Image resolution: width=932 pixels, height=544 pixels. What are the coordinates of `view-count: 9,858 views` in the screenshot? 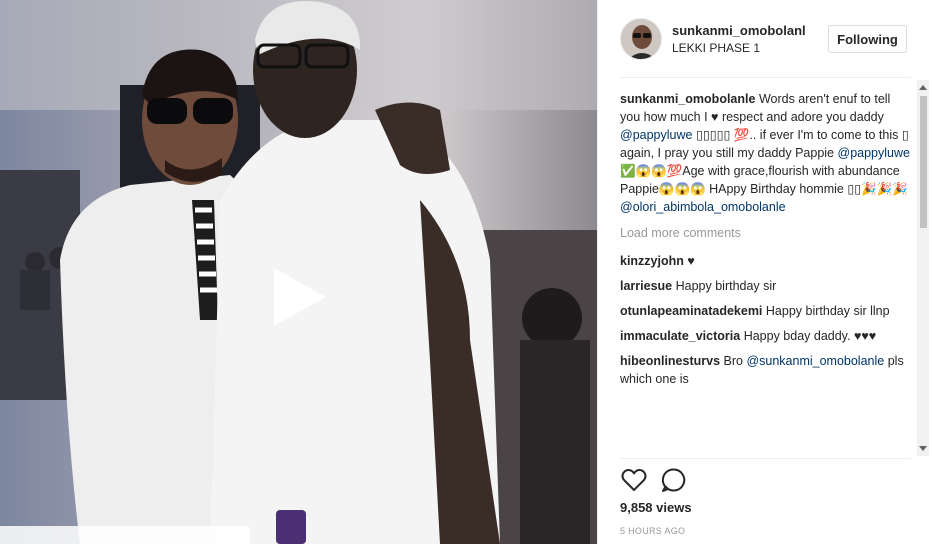 It's located at (656, 507).